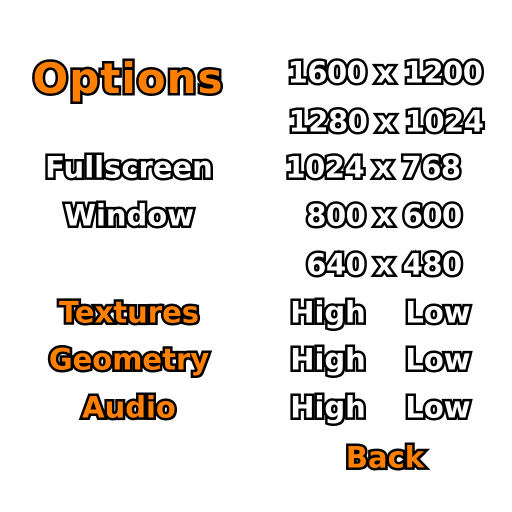 The height and width of the screenshot is (512, 512). Describe the element at coordinates (129, 168) in the screenshot. I see `fullscreen-option: Fullscreen` at that location.